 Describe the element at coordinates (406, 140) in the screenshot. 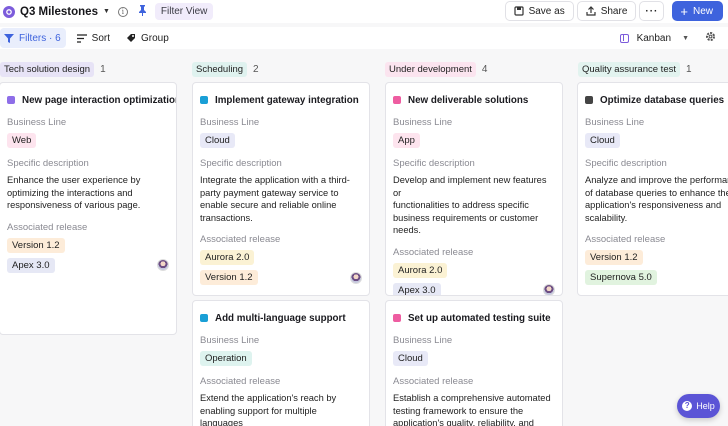

I see `business-line-tag: App` at that location.